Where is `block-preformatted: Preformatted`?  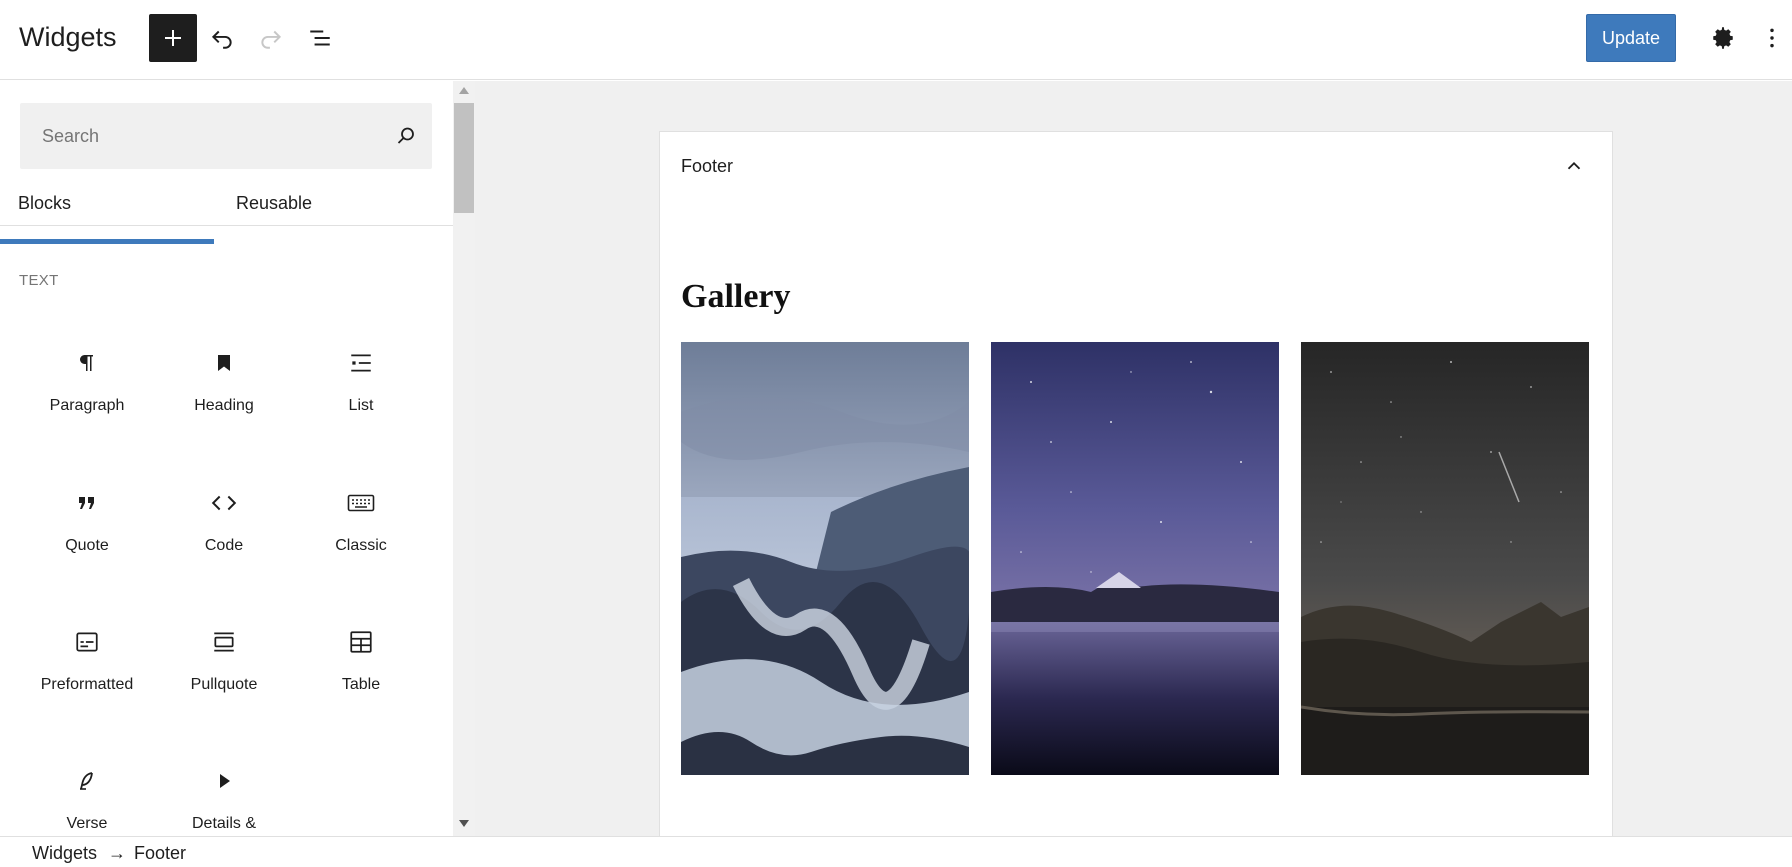
block-preformatted: Preformatted is located at coordinates (87, 678).